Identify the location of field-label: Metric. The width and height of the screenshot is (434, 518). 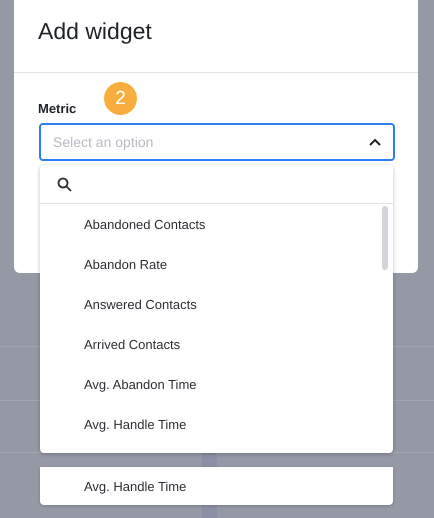
(57, 108).